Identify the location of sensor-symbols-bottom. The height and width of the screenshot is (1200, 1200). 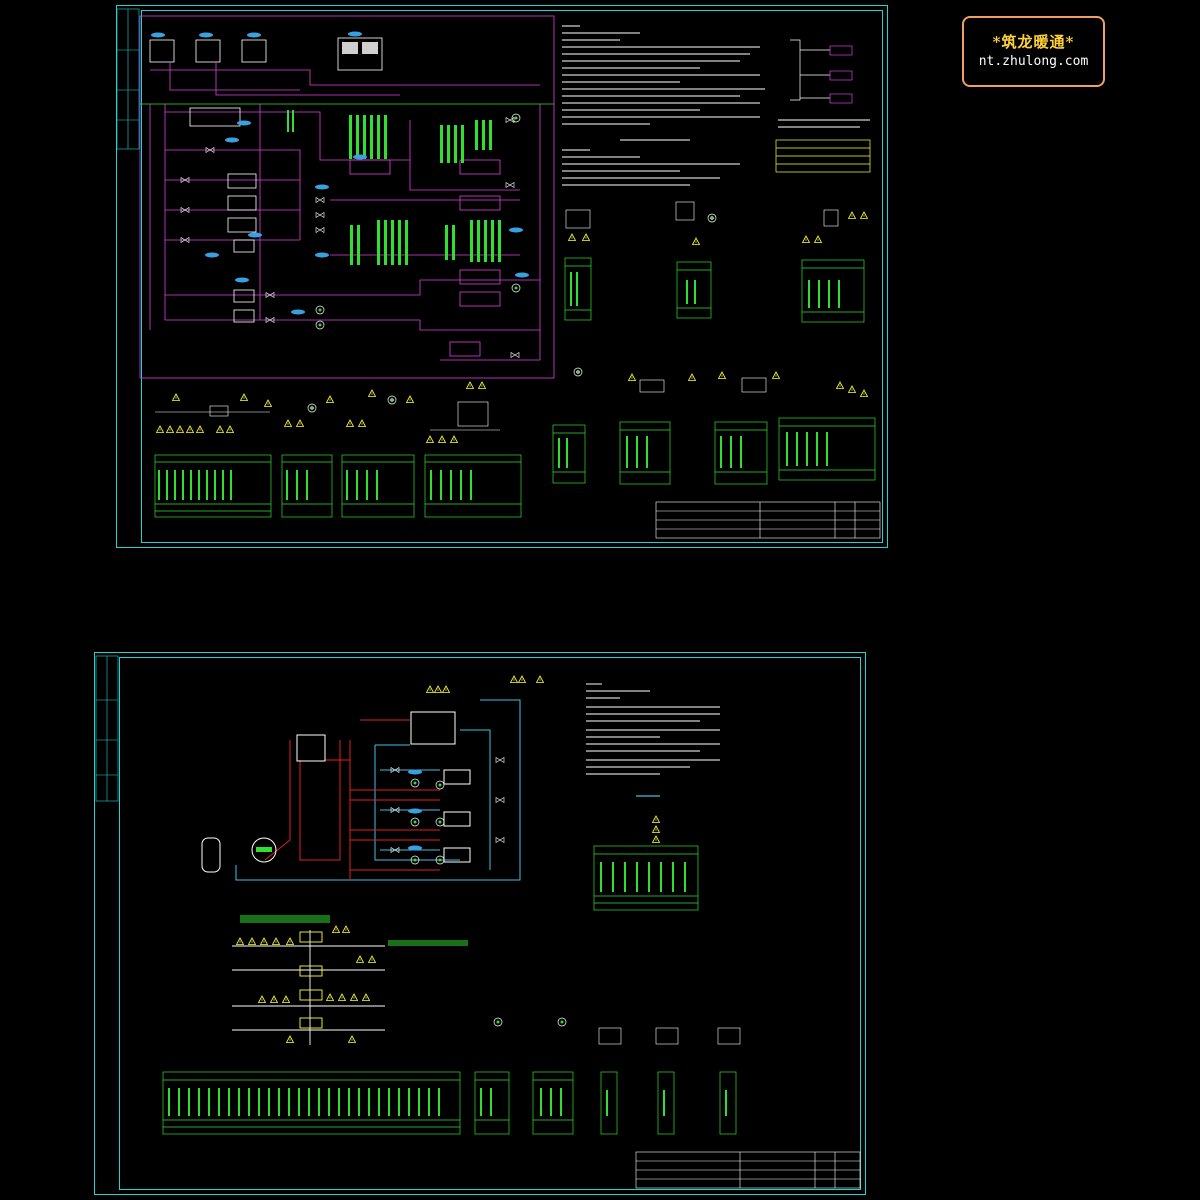
(543, 759).